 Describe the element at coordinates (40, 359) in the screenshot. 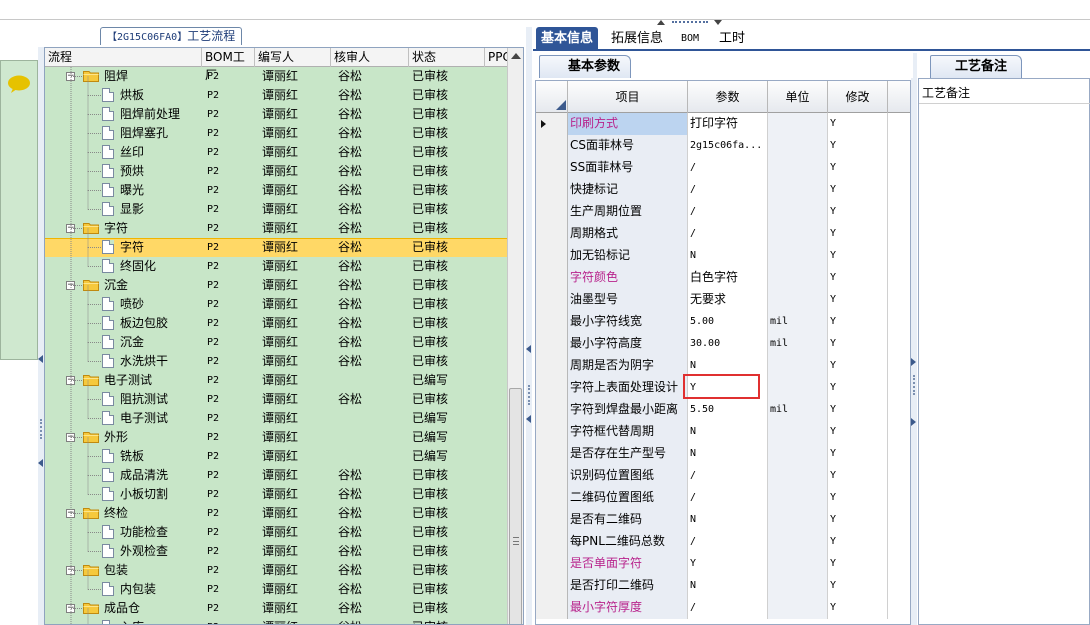

I see `collapse-left-icon` at that location.